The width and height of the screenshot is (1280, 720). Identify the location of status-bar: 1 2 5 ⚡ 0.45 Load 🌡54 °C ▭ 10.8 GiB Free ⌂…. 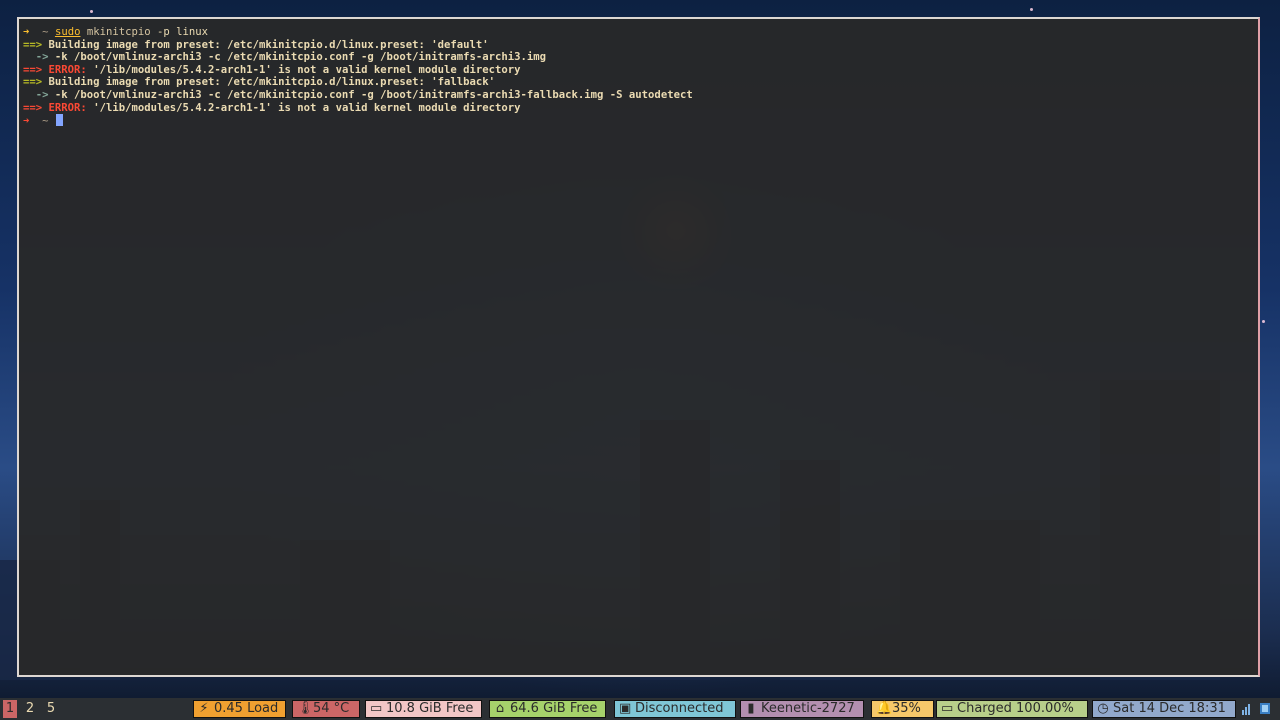
(640, 709).